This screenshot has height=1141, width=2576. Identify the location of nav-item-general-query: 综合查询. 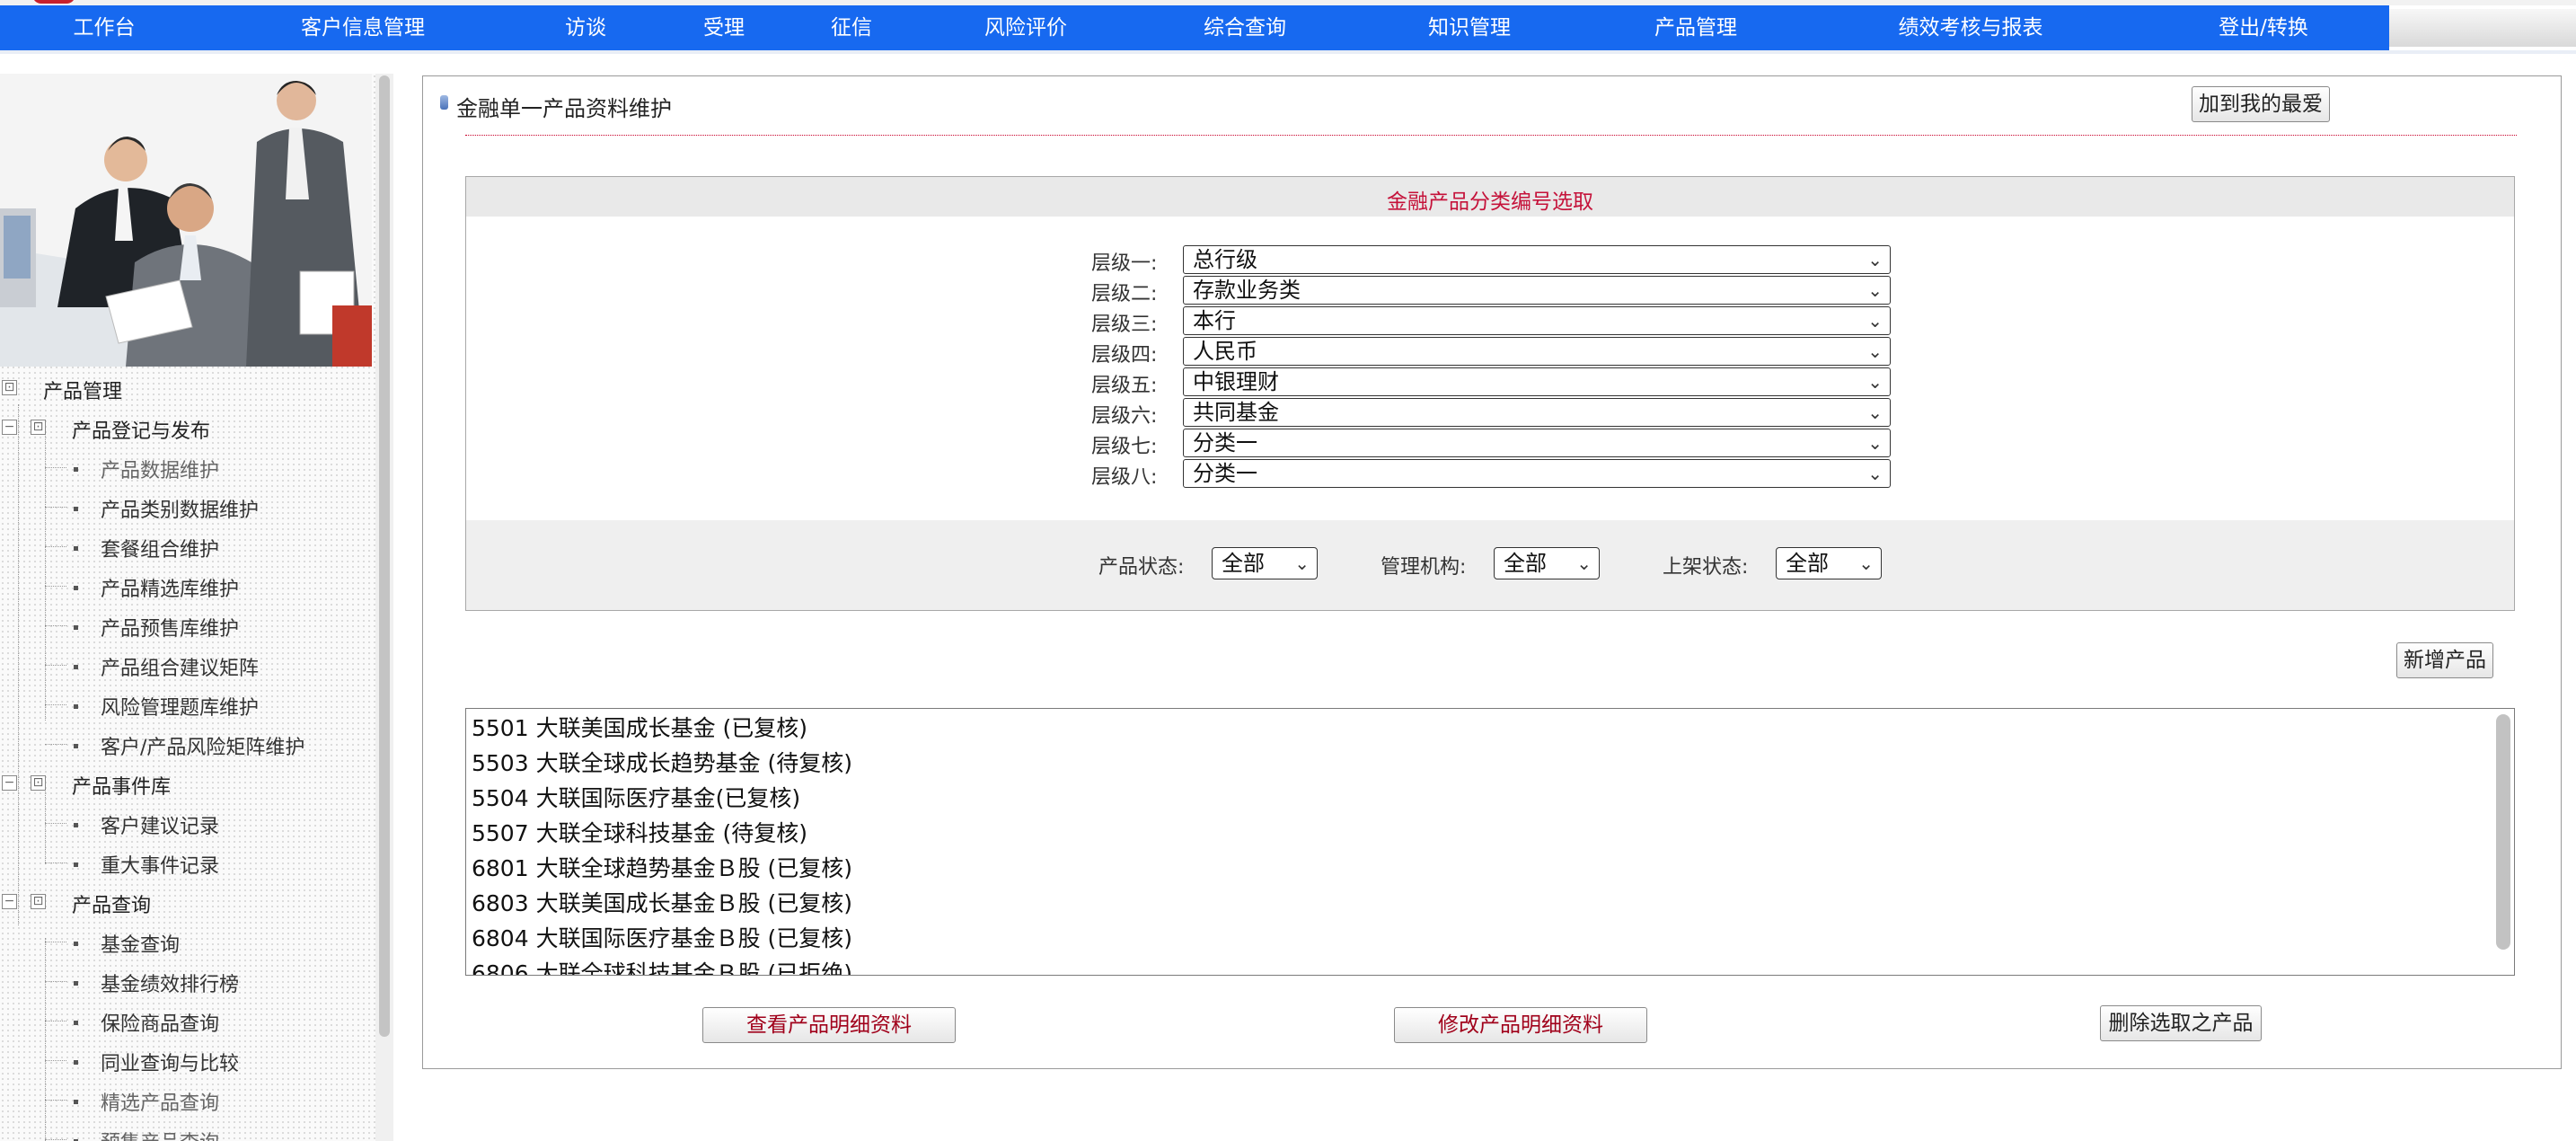
(1245, 27).